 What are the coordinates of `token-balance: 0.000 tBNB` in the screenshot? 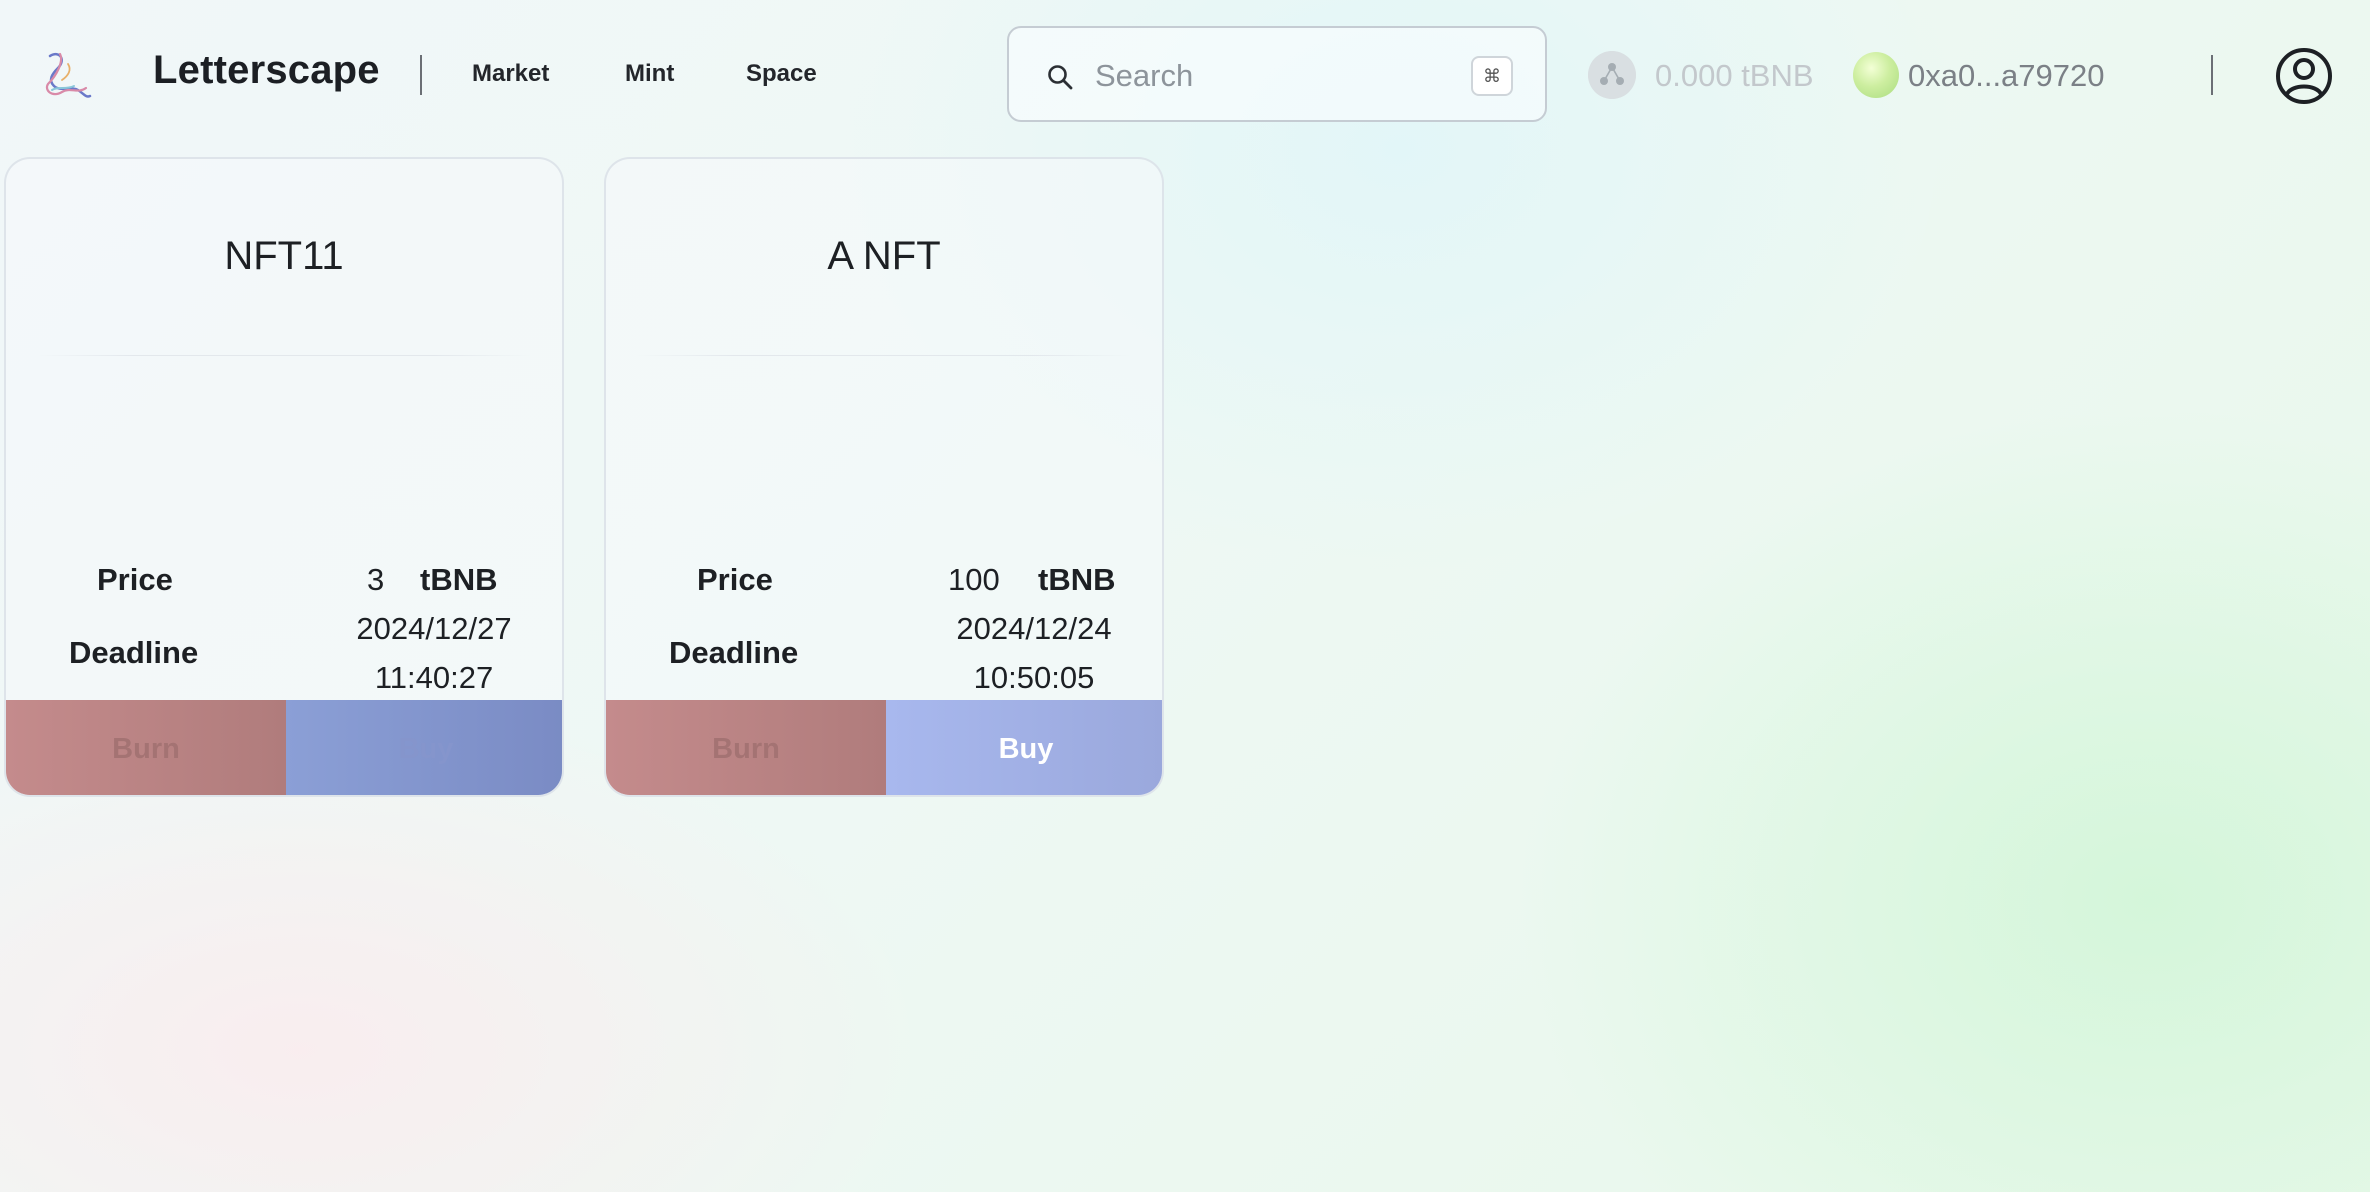 It's located at (1734, 75).